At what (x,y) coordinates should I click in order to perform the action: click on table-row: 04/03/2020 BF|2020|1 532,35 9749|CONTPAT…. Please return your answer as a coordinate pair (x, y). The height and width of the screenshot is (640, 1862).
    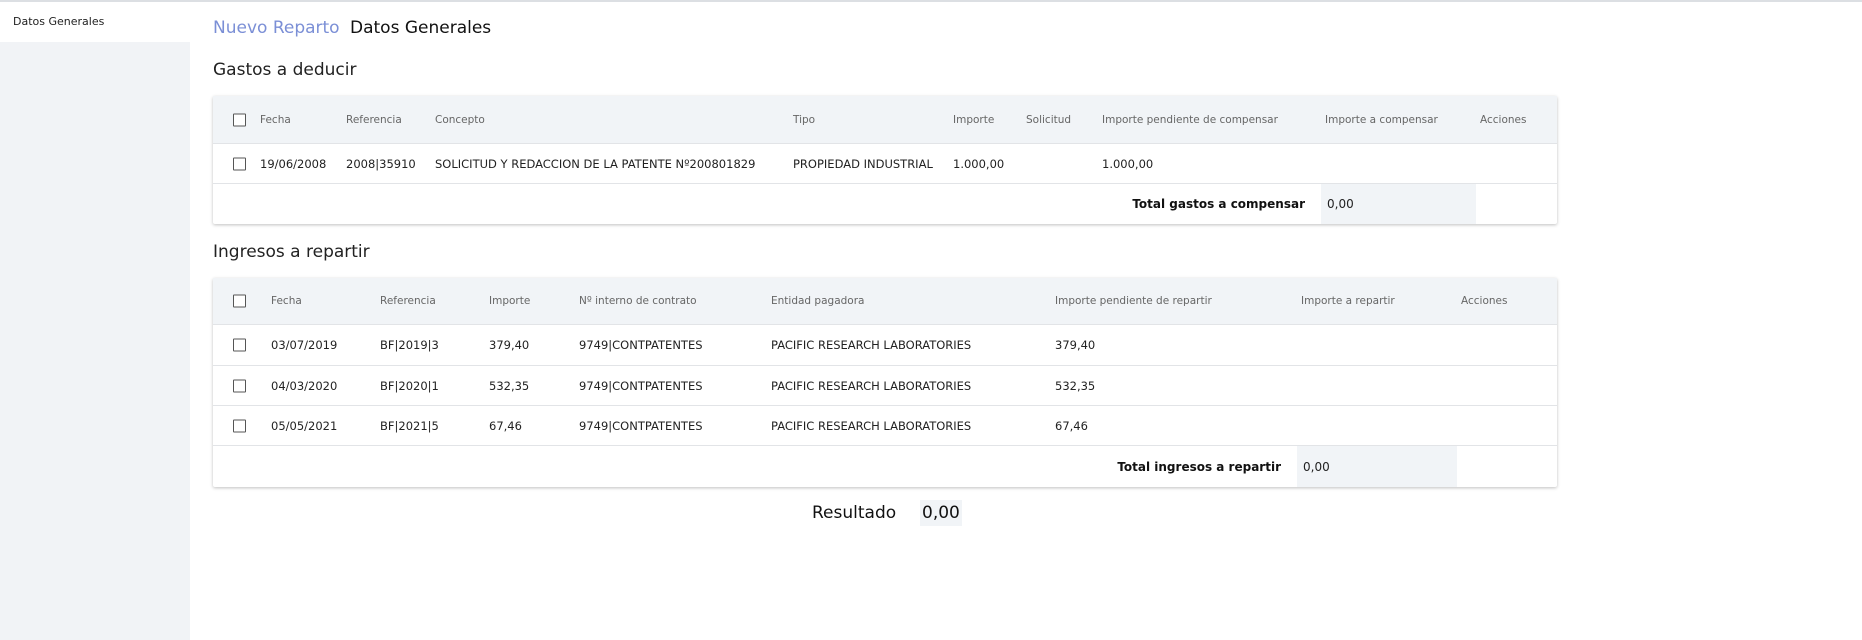
    Looking at the image, I should click on (885, 386).